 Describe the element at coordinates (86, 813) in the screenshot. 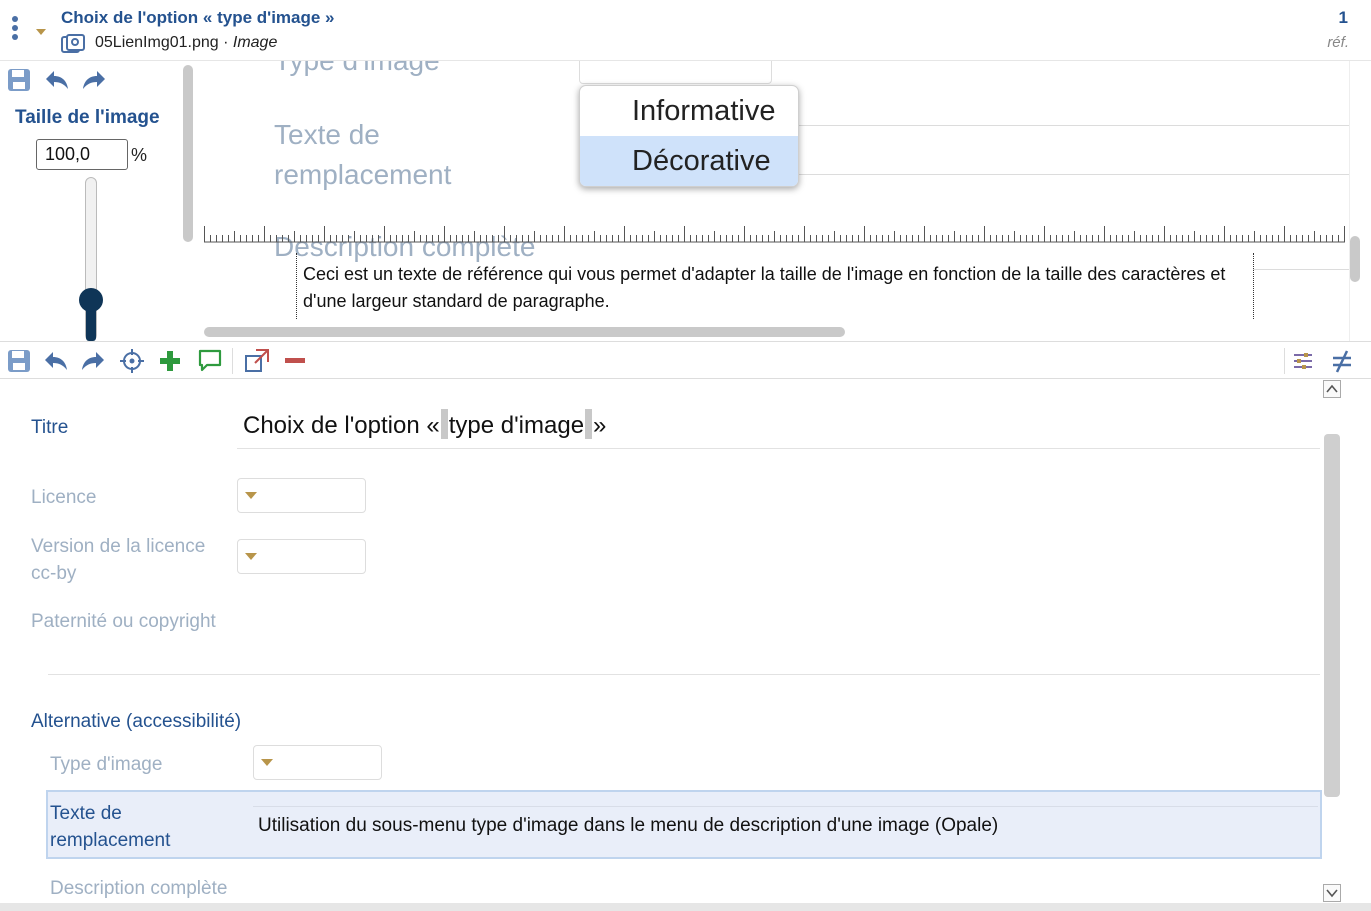

I see `alt-text-label-line1: Texte de` at that location.